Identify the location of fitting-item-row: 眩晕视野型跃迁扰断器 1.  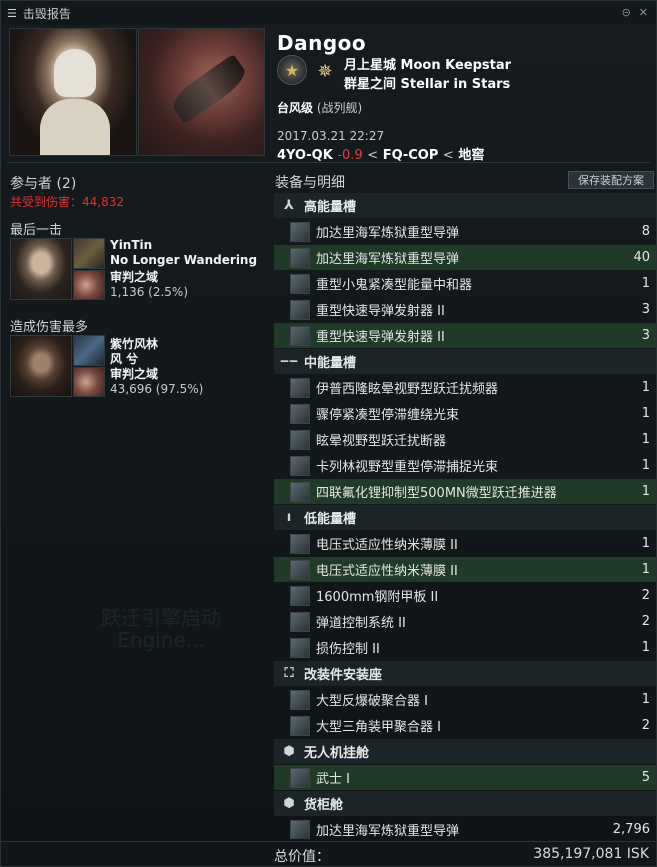
(465, 439).